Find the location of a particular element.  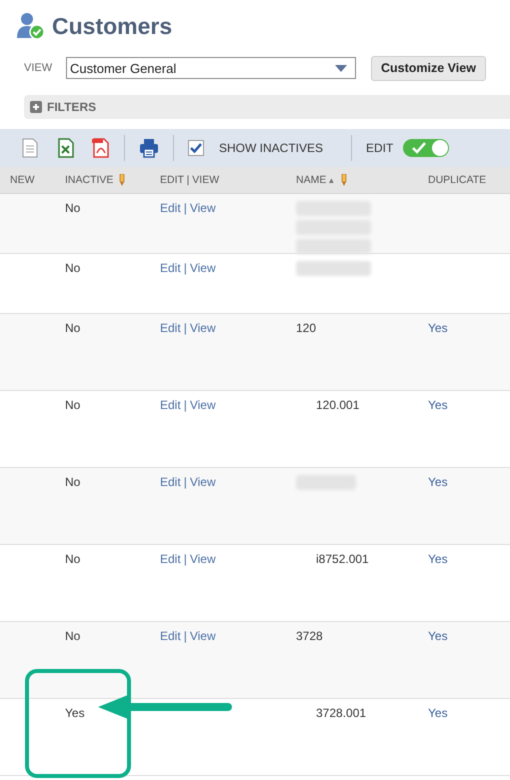

excel-icon is located at coordinates (66, 148).